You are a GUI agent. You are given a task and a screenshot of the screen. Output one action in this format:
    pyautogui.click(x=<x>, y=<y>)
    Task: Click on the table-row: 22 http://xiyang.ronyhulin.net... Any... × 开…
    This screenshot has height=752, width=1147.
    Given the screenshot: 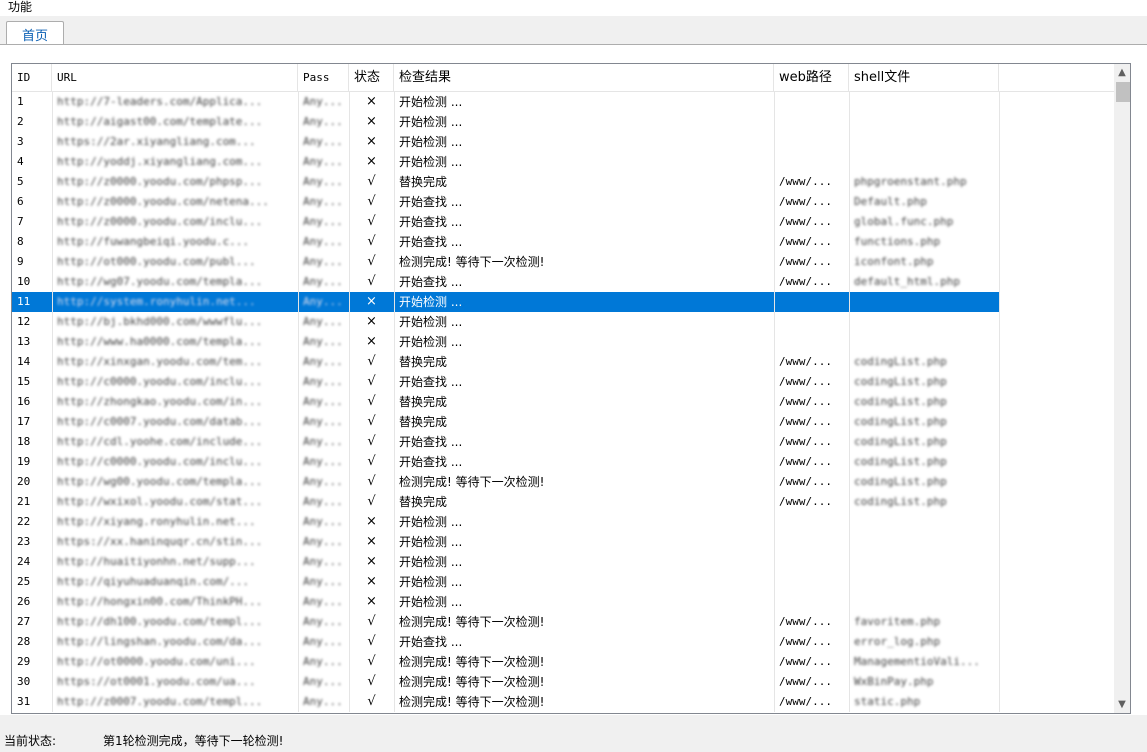 What is the action you would take?
    pyautogui.click(x=563, y=522)
    